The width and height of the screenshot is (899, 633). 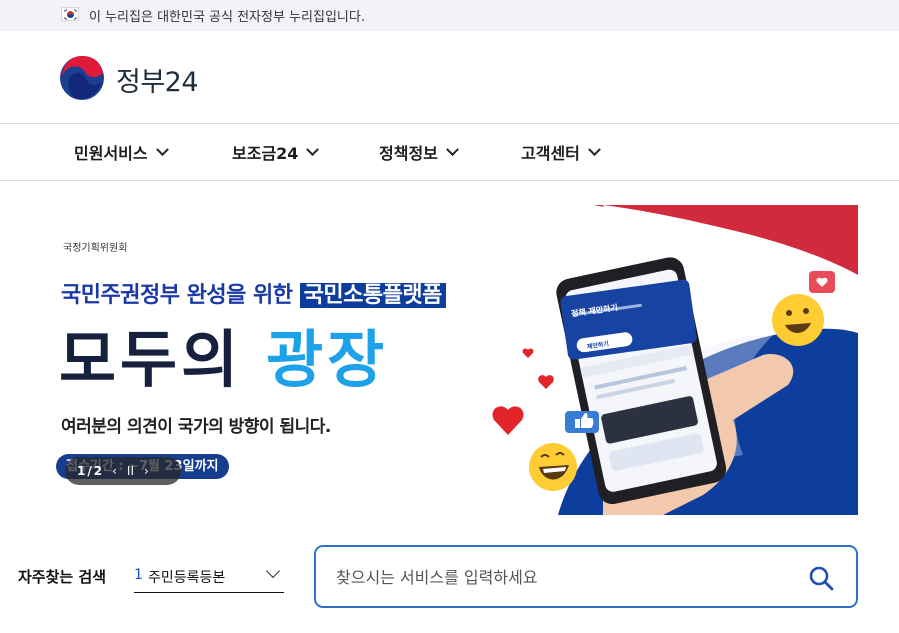 I want to click on pager-prev-button: ‹, so click(x=114, y=471).